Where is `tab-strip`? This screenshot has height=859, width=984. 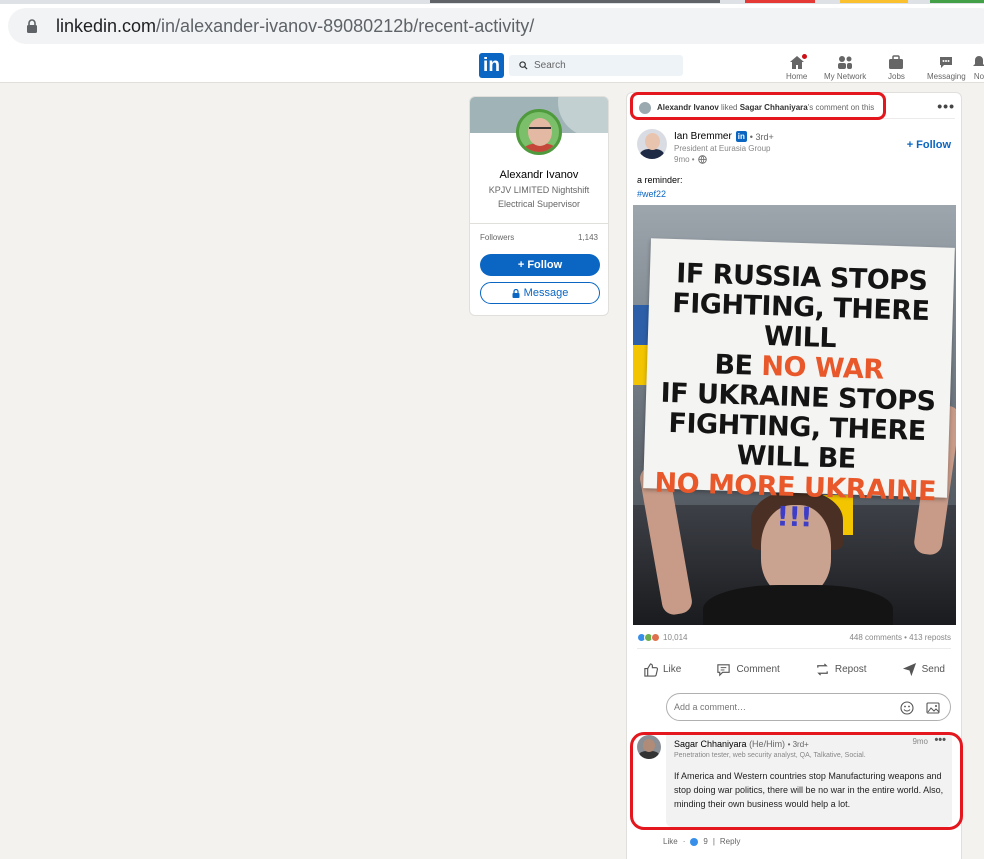
tab-strip is located at coordinates (492, 2).